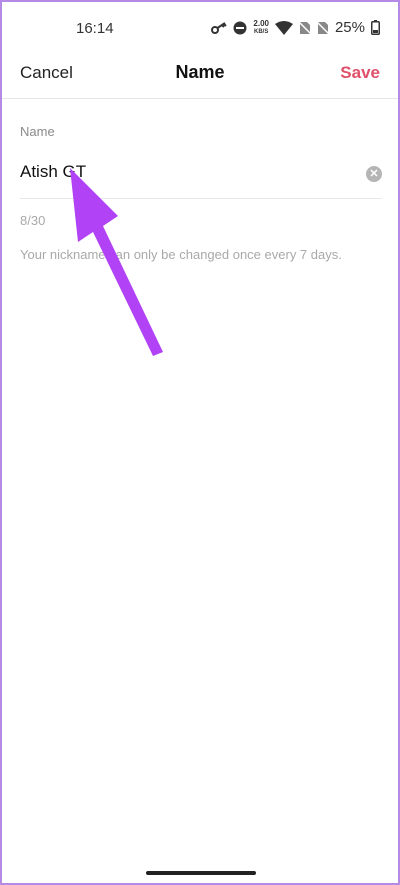 The height and width of the screenshot is (885, 400). What do you see at coordinates (33, 220) in the screenshot?
I see `character-count: 8/30` at bounding box center [33, 220].